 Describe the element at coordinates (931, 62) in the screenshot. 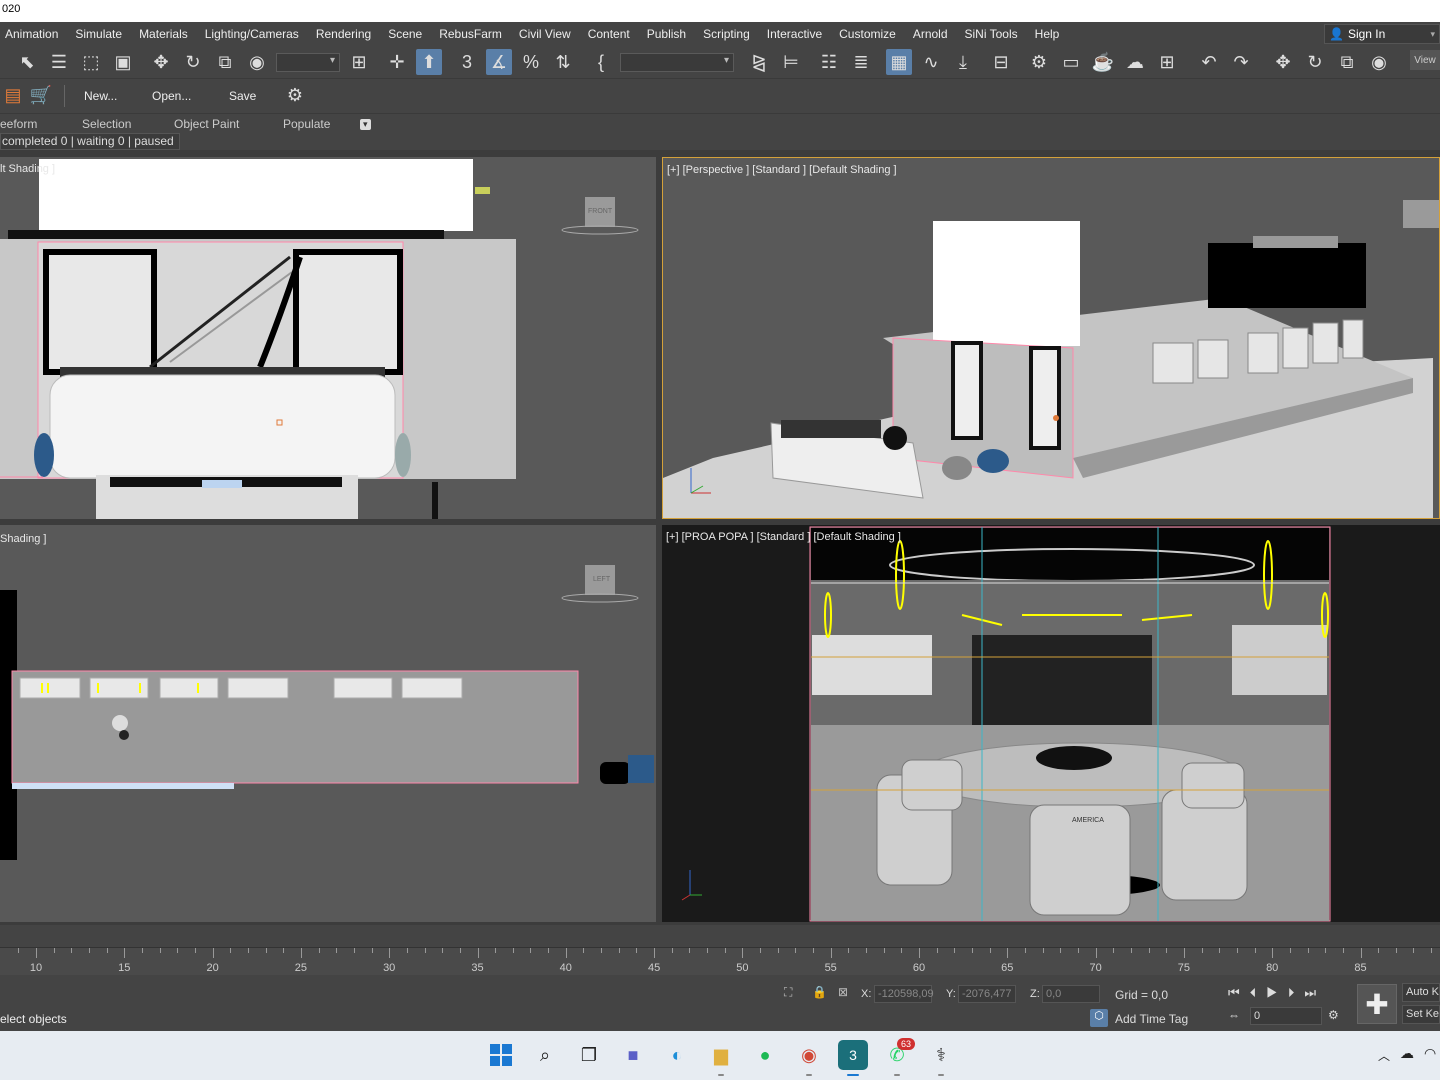

I see `curve-editor-icon: ∿` at that location.